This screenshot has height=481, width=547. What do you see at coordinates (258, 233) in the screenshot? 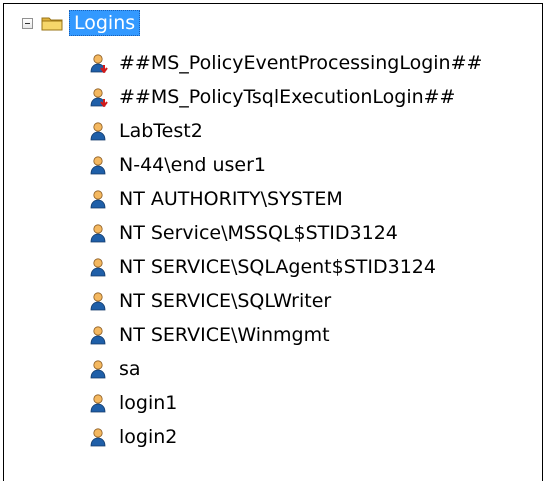
I see `tree-node-label: NT Service\MSSQL$STID3124` at bounding box center [258, 233].